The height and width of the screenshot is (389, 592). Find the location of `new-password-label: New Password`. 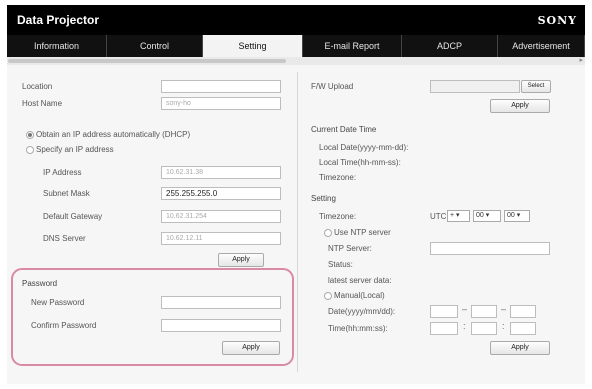

new-password-label: New Password is located at coordinates (58, 302).